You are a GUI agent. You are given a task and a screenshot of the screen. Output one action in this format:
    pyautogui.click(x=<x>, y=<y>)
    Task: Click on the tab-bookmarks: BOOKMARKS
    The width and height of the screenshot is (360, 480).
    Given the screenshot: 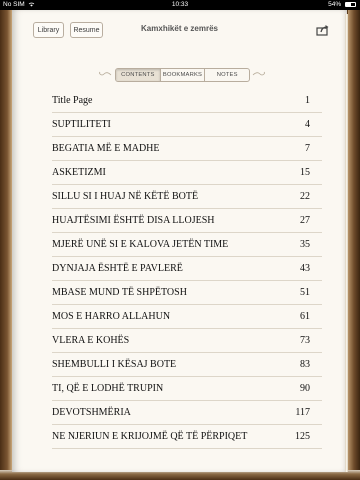 What is the action you would take?
    pyautogui.click(x=183, y=75)
    